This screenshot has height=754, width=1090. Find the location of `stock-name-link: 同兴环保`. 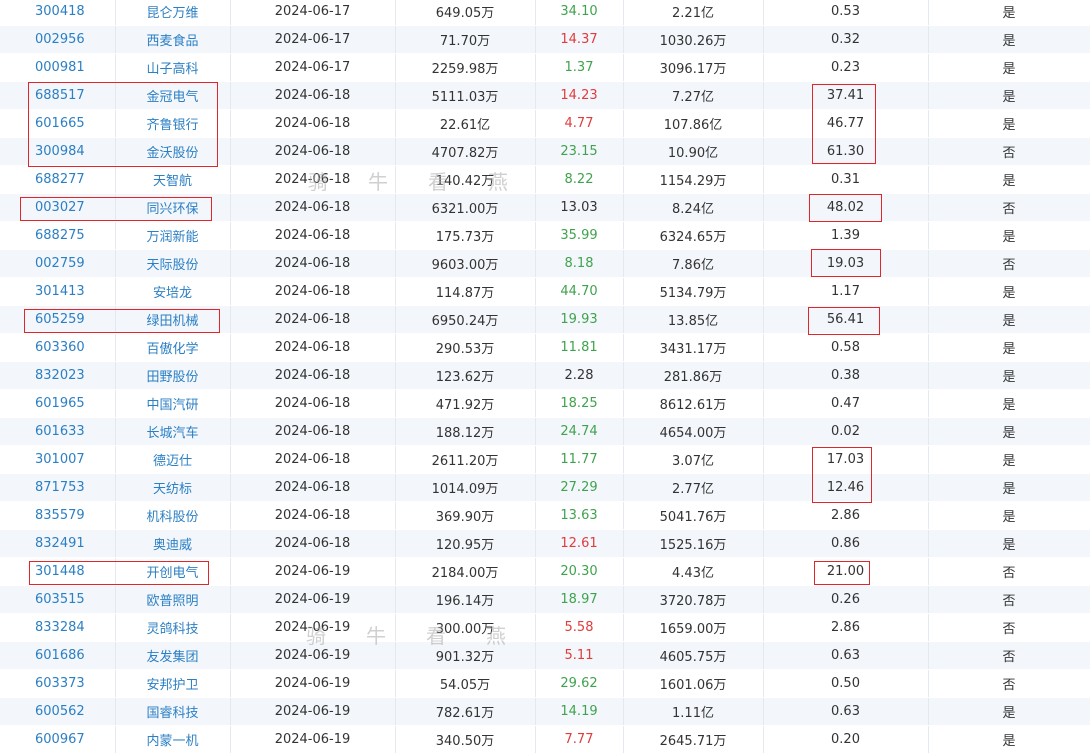

stock-name-link: 同兴环保 is located at coordinates (173, 207).